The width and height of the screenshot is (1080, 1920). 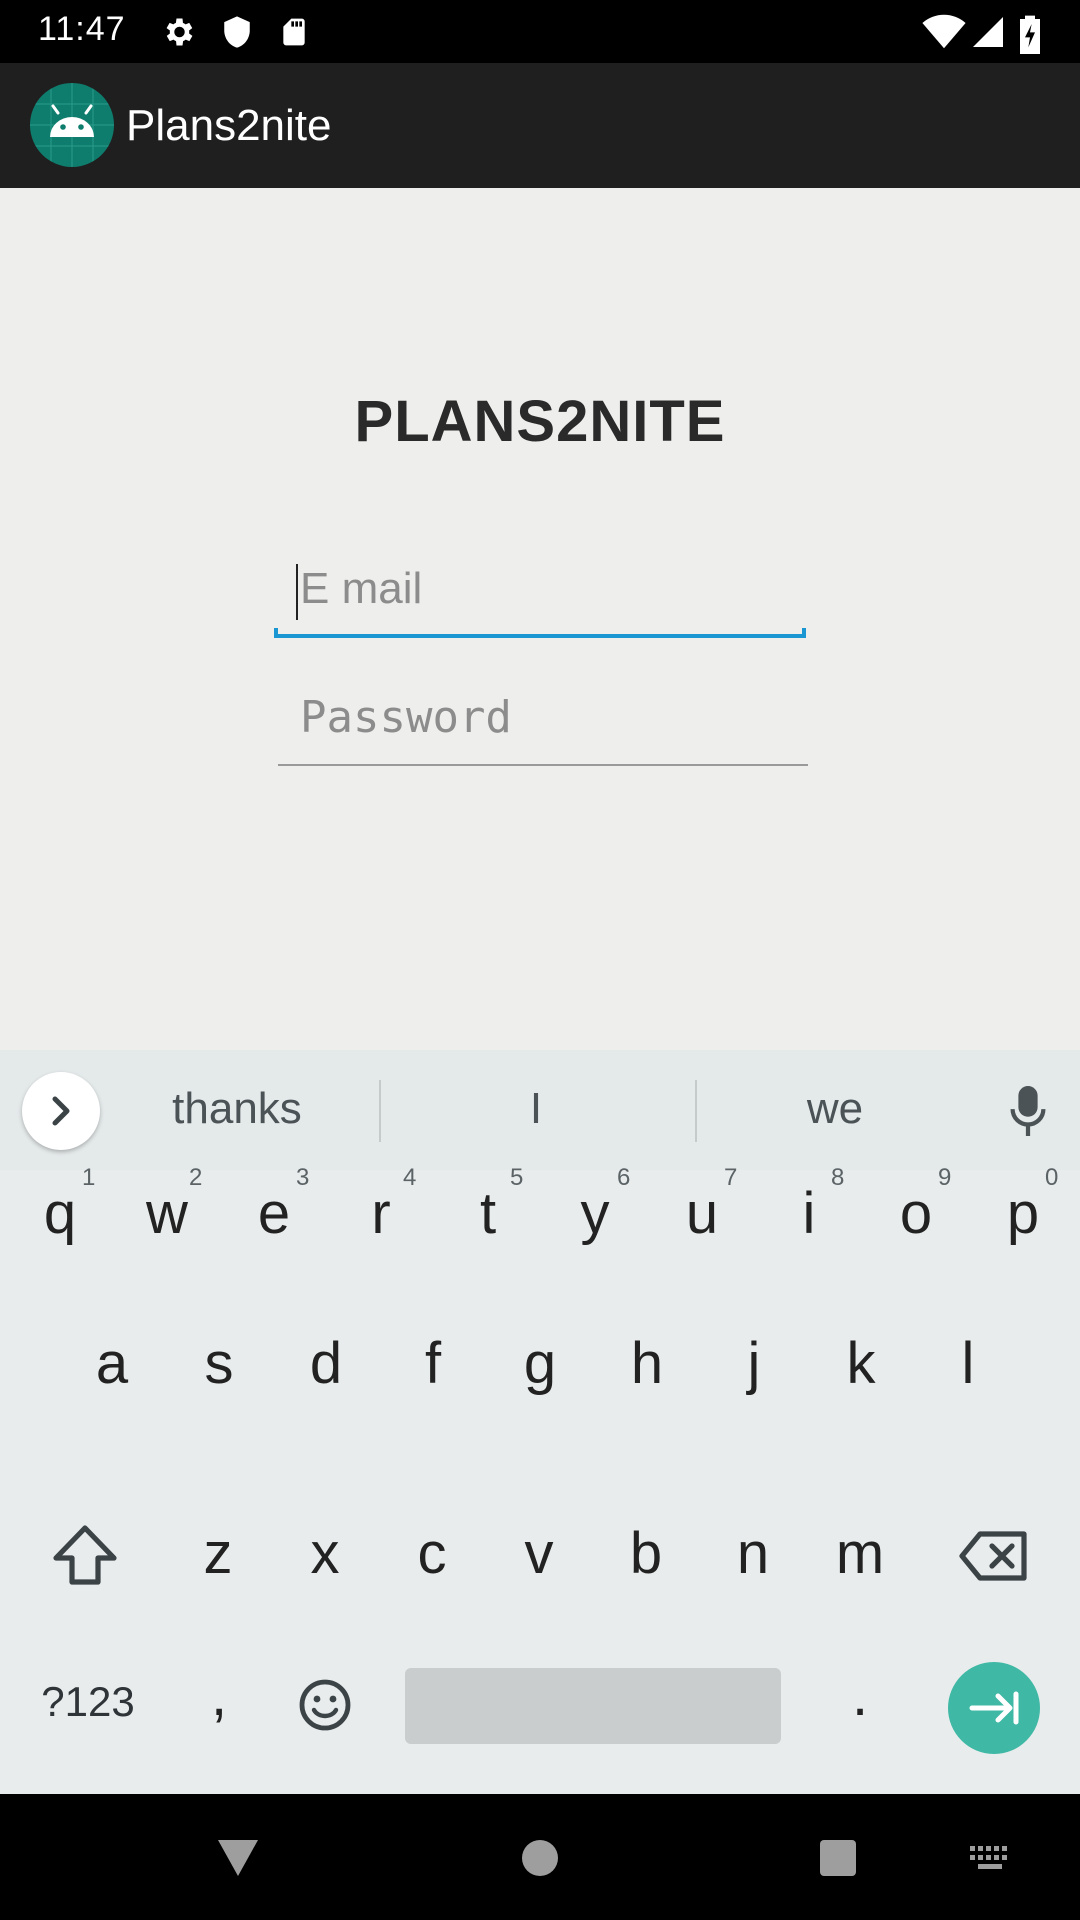 What do you see at coordinates (646, 1553) in the screenshot?
I see `key-b: b` at bounding box center [646, 1553].